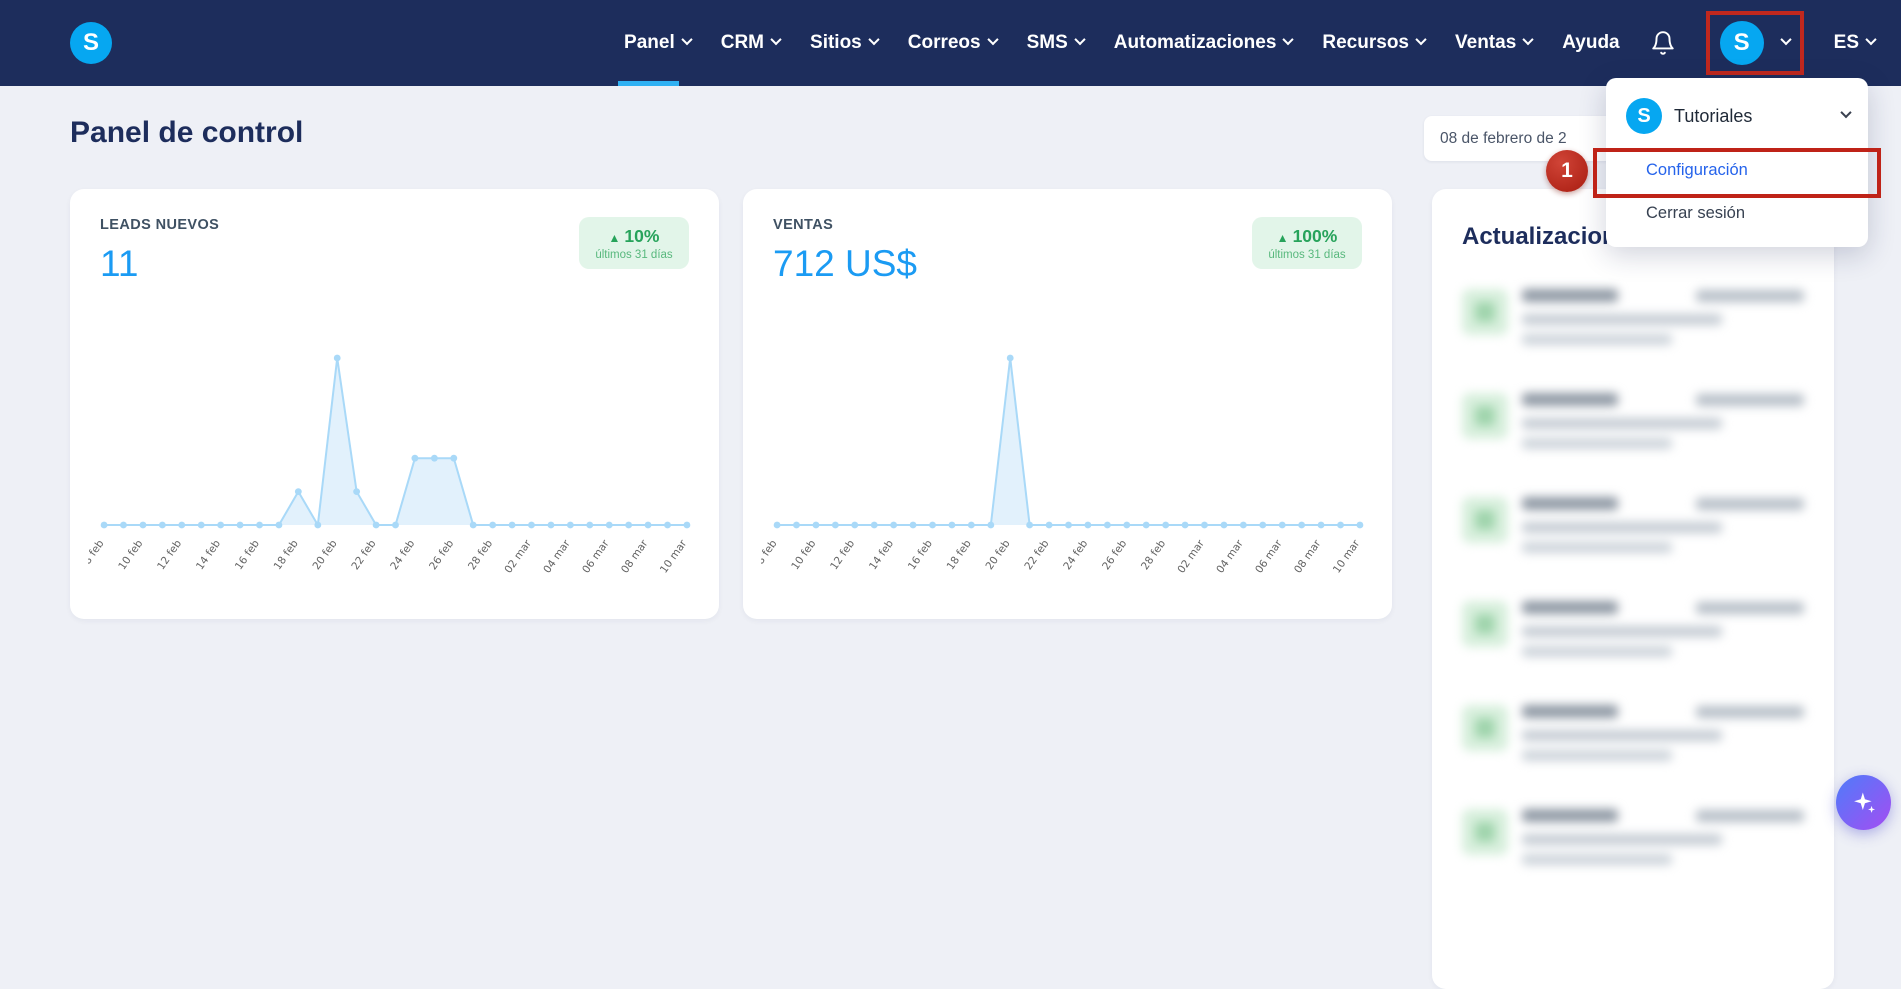 This screenshot has height=989, width=1901. I want to click on nav-item-correos-label: Correos, so click(944, 42).